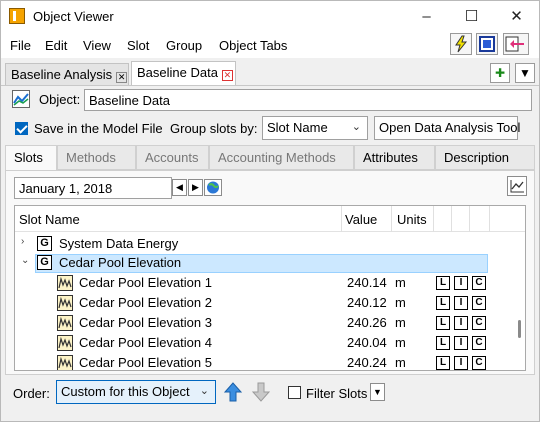 The height and width of the screenshot is (422, 540). Describe the element at coordinates (261, 392) in the screenshot. I see `move-down-icon` at that location.